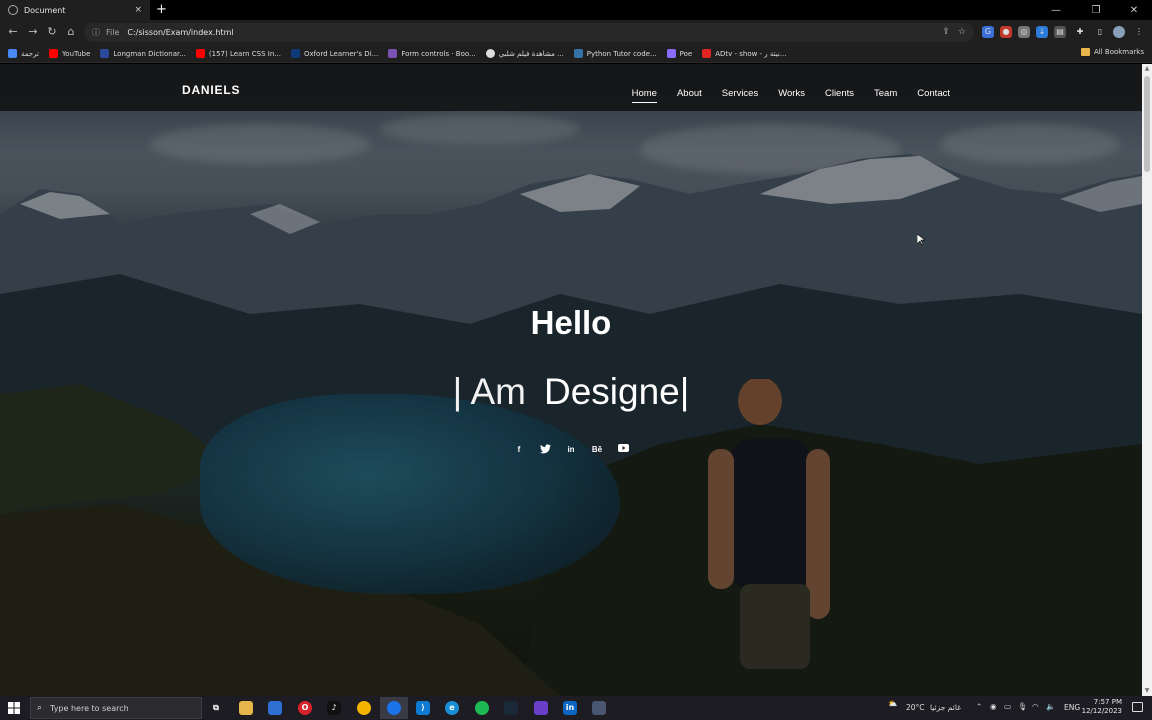  Describe the element at coordinates (423, 708) in the screenshot. I see `vscode-icon: ⟩` at that location.